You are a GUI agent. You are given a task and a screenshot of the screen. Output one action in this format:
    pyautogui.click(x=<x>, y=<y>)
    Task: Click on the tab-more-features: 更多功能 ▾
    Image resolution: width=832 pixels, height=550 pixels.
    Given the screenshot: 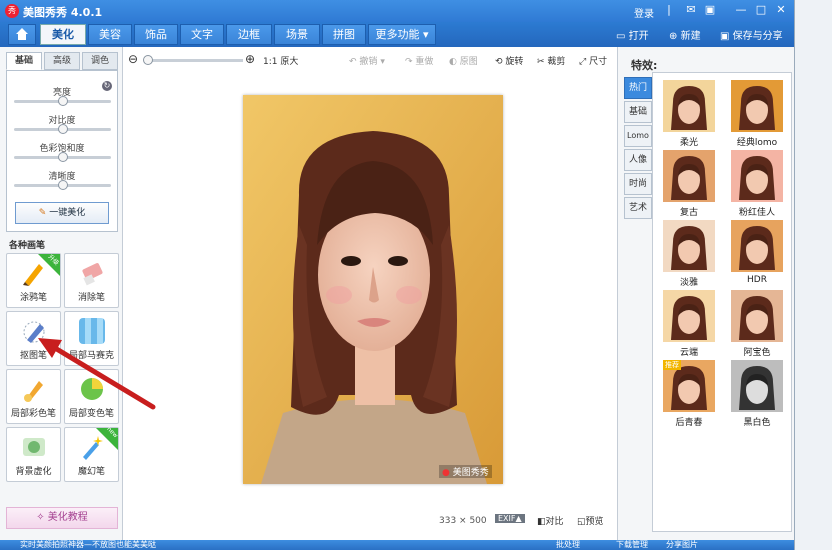 What is the action you would take?
    pyautogui.click(x=402, y=34)
    